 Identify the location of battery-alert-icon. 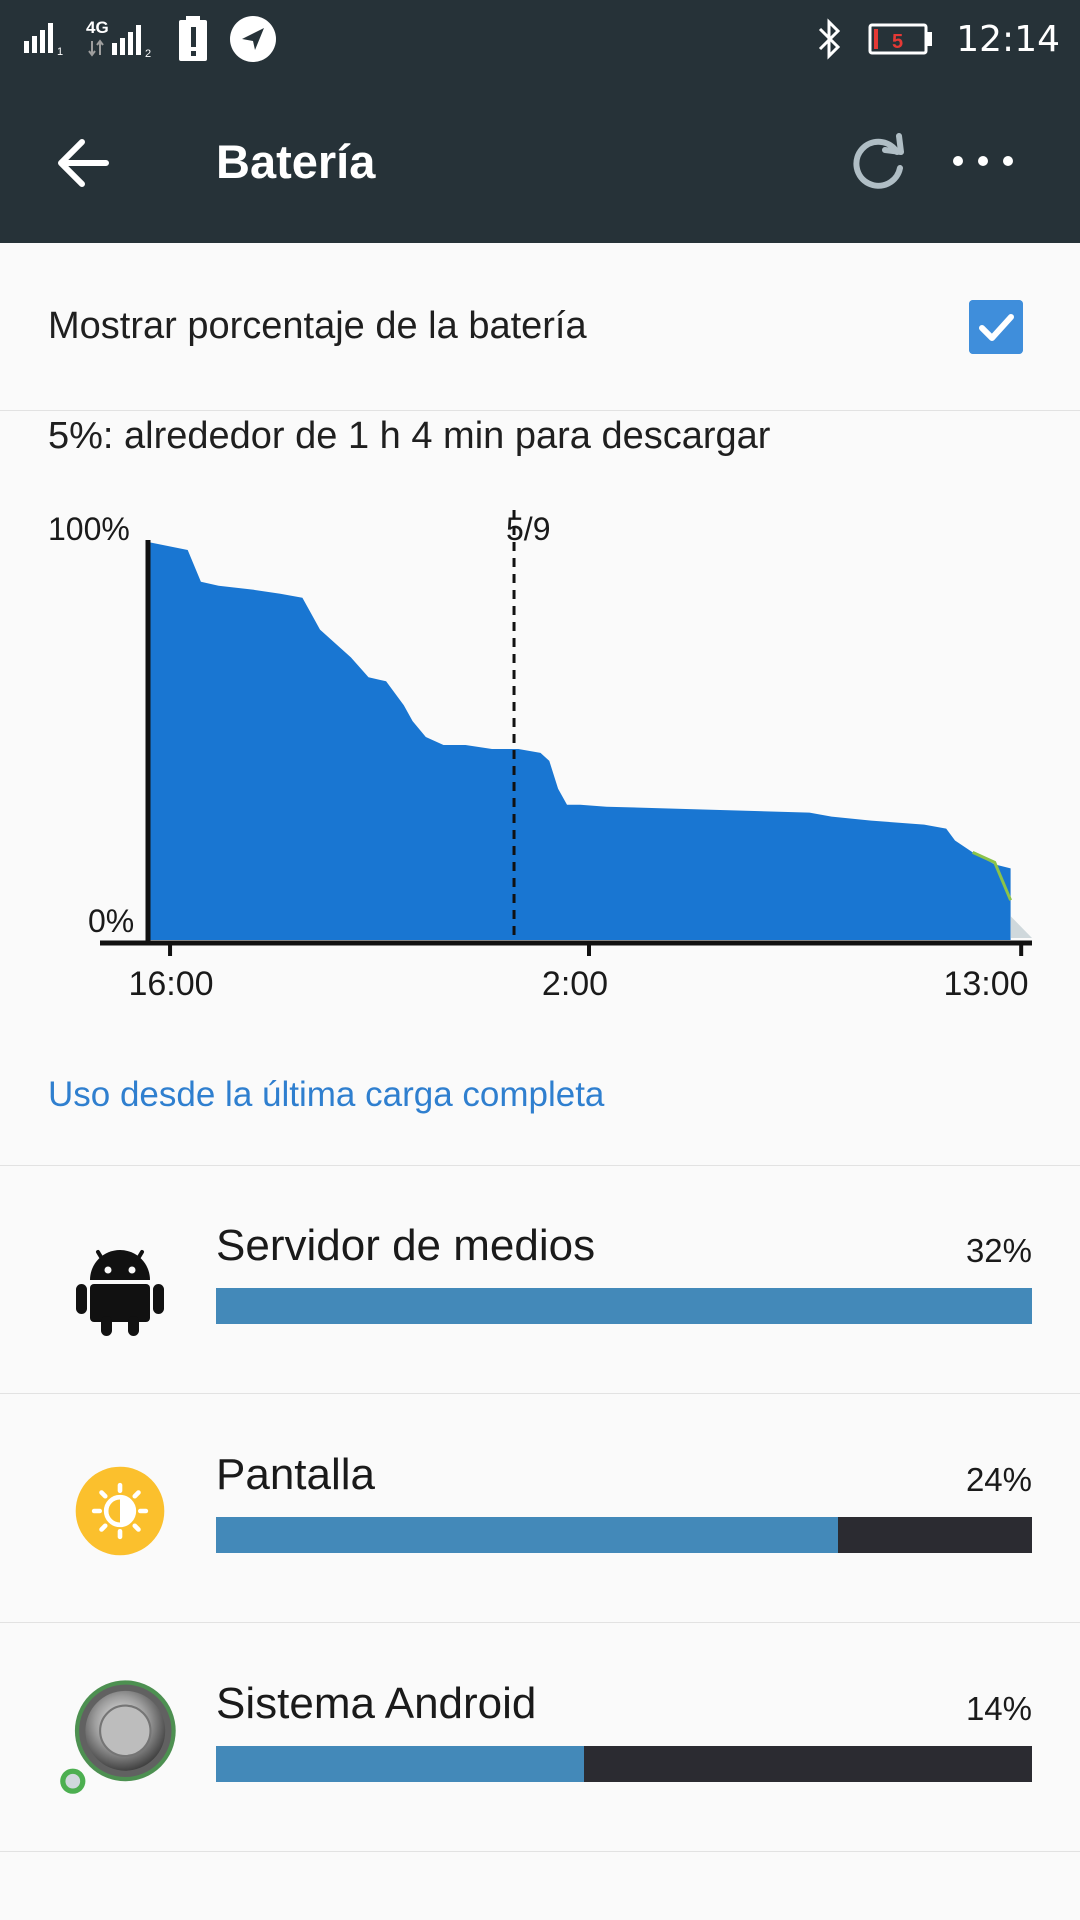
(193, 38).